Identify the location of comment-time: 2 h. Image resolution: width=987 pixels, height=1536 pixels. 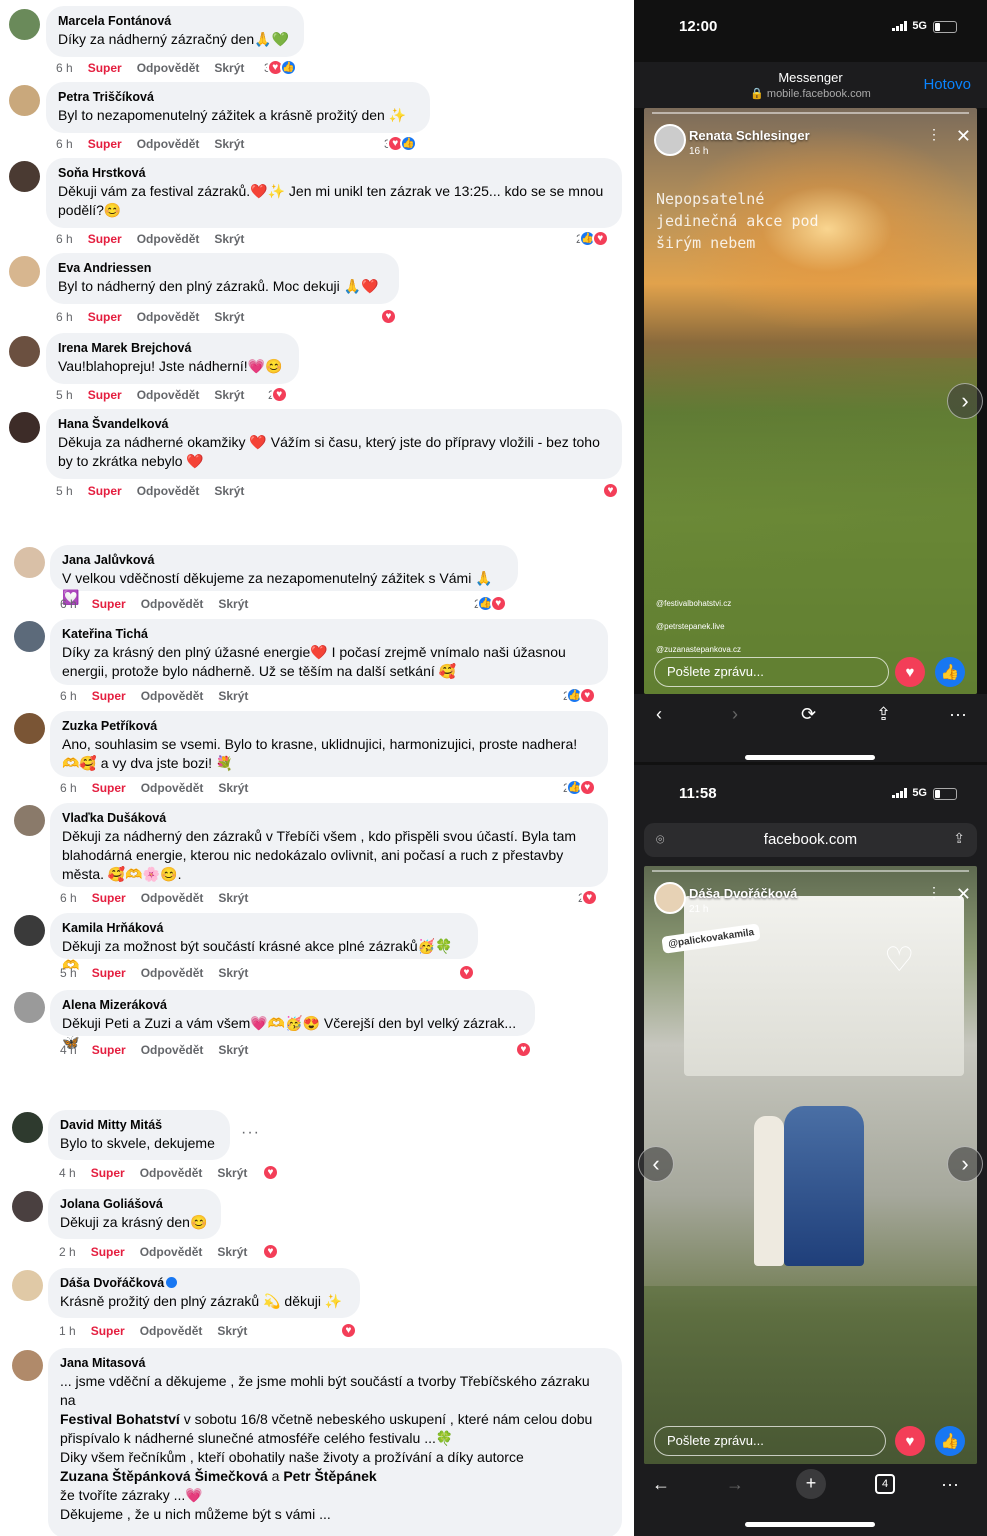
(67, 1252).